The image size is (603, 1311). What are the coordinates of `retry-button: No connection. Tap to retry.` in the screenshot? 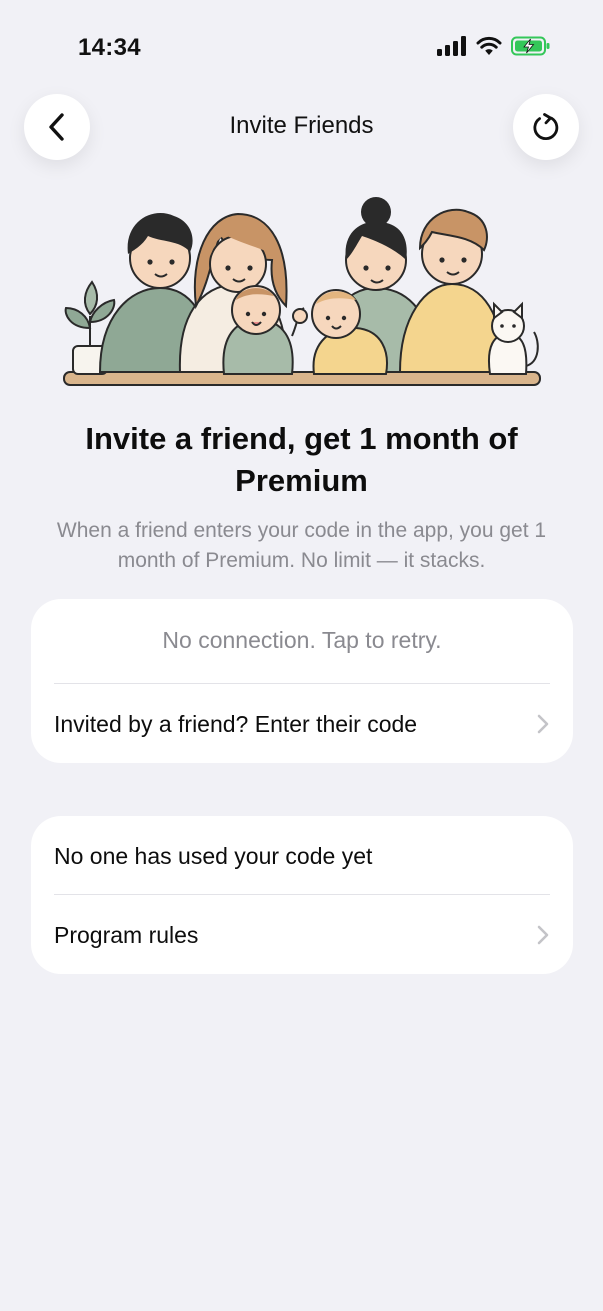 It's located at (302, 640).